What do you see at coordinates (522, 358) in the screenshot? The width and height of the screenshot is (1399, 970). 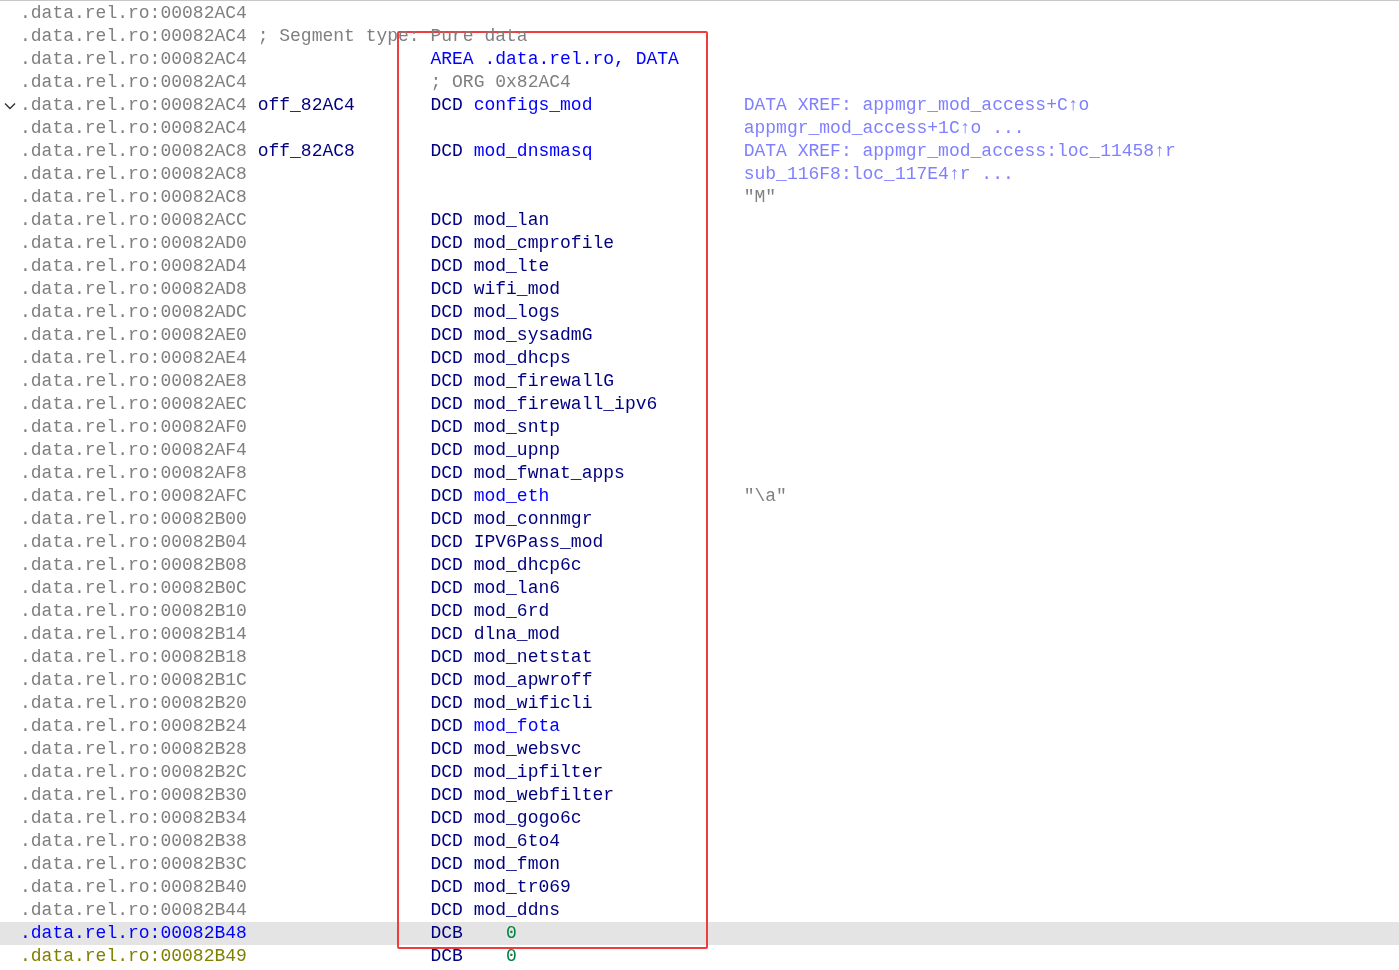 I see `operand-name: mod_dhcps` at bounding box center [522, 358].